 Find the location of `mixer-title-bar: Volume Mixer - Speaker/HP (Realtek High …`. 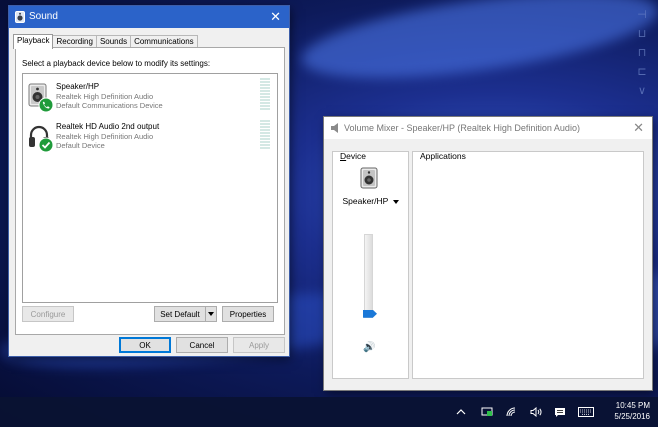

mixer-title-bar: Volume Mixer - Speaker/HP (Realtek High … is located at coordinates (488, 128).